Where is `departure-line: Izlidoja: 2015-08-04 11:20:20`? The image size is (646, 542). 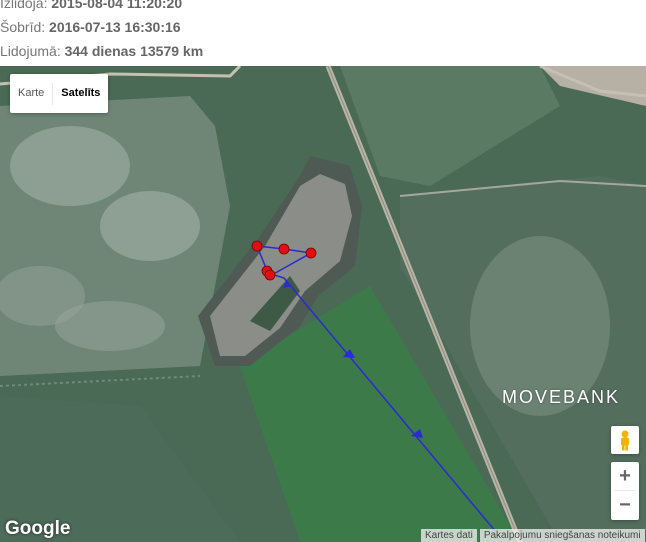
departure-line: Izlidoja: 2015-08-04 11:20:20 is located at coordinates (91, 5).